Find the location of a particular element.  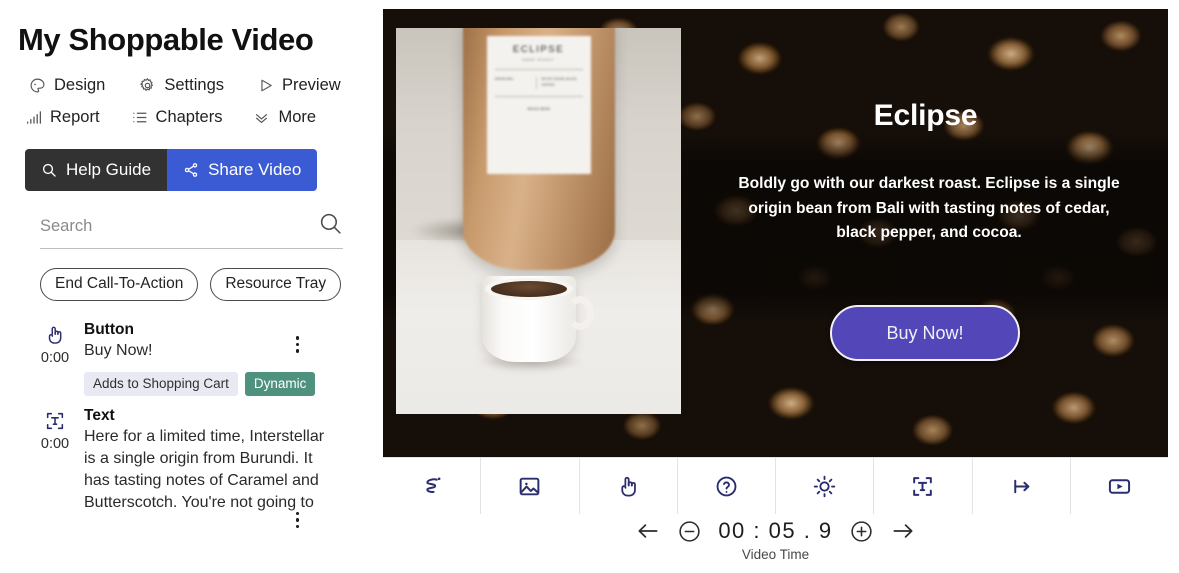

editor-toolbar is located at coordinates (775, 485).